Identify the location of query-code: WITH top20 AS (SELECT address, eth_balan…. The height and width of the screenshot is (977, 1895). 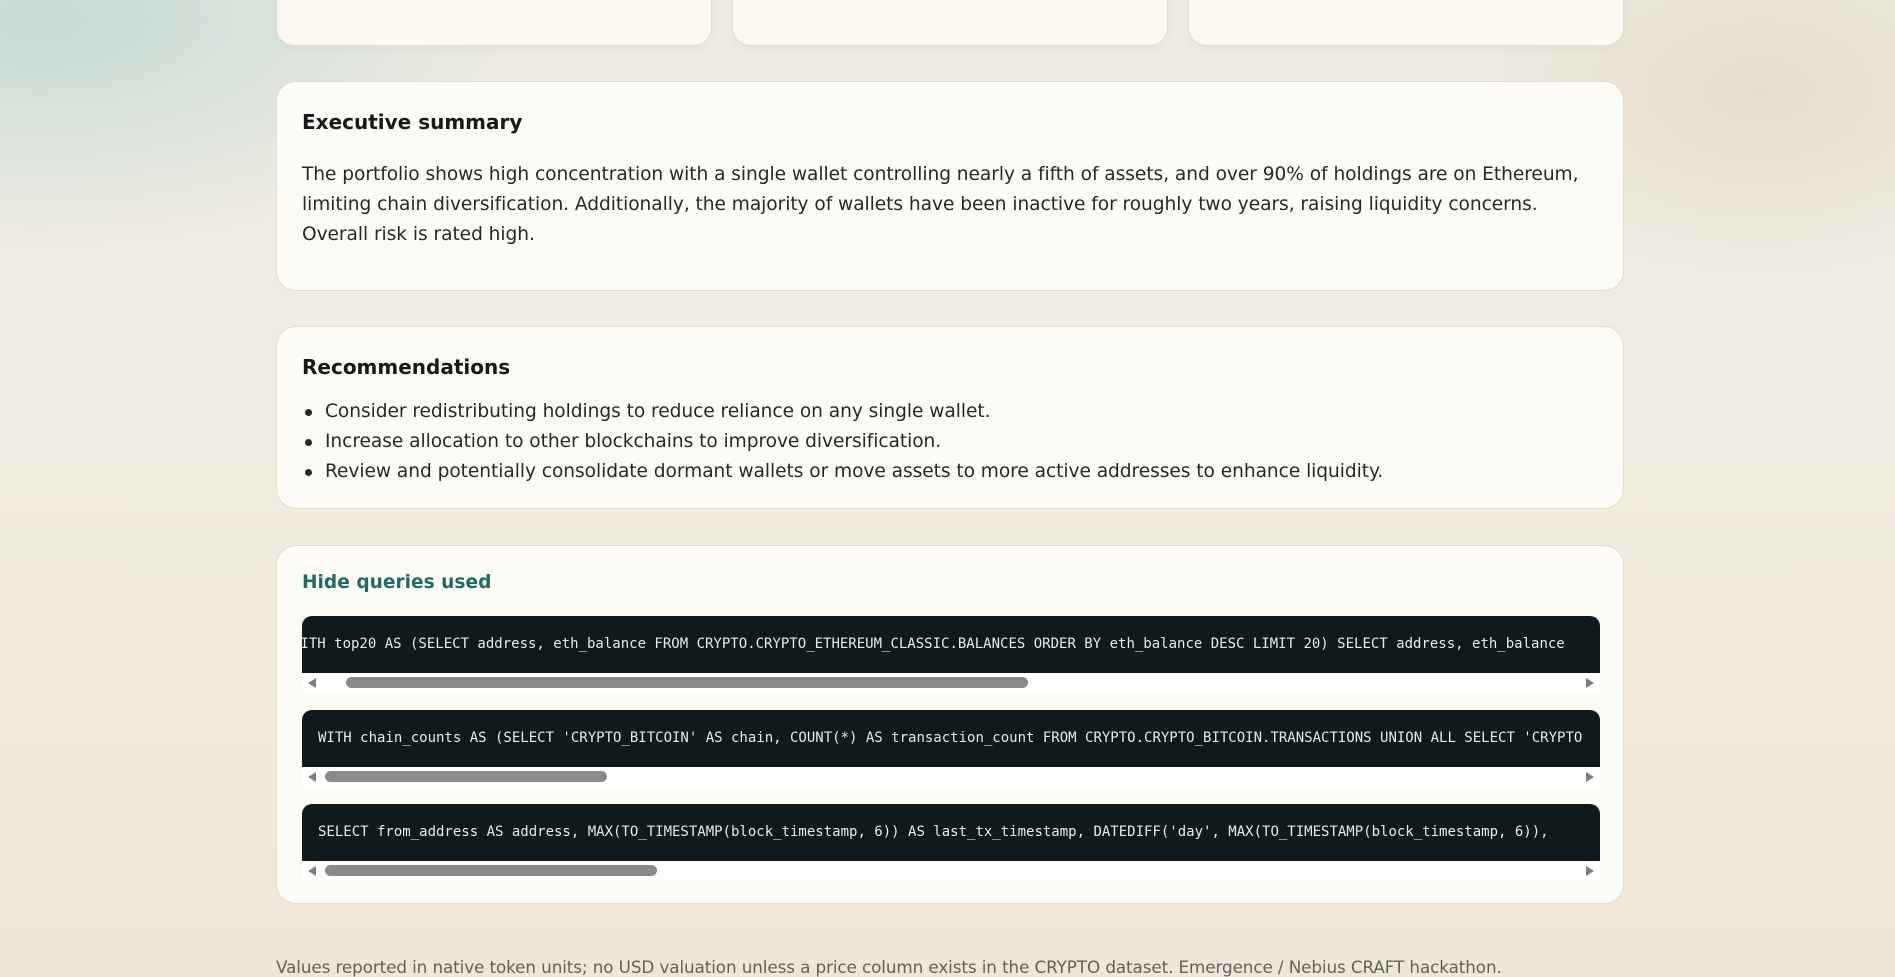
(951, 644).